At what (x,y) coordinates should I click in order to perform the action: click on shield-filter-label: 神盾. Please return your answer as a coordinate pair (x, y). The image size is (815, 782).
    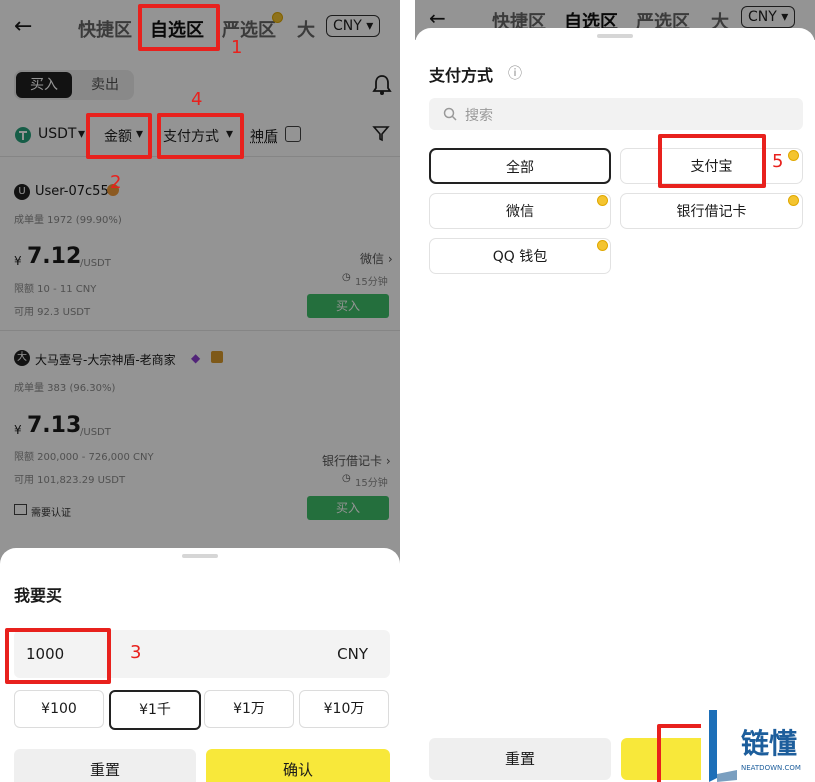
    Looking at the image, I should click on (264, 137).